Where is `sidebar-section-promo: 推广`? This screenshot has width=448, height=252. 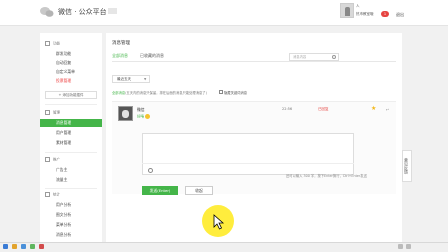
sidebar-section-promo: 推广 is located at coordinates (52, 160).